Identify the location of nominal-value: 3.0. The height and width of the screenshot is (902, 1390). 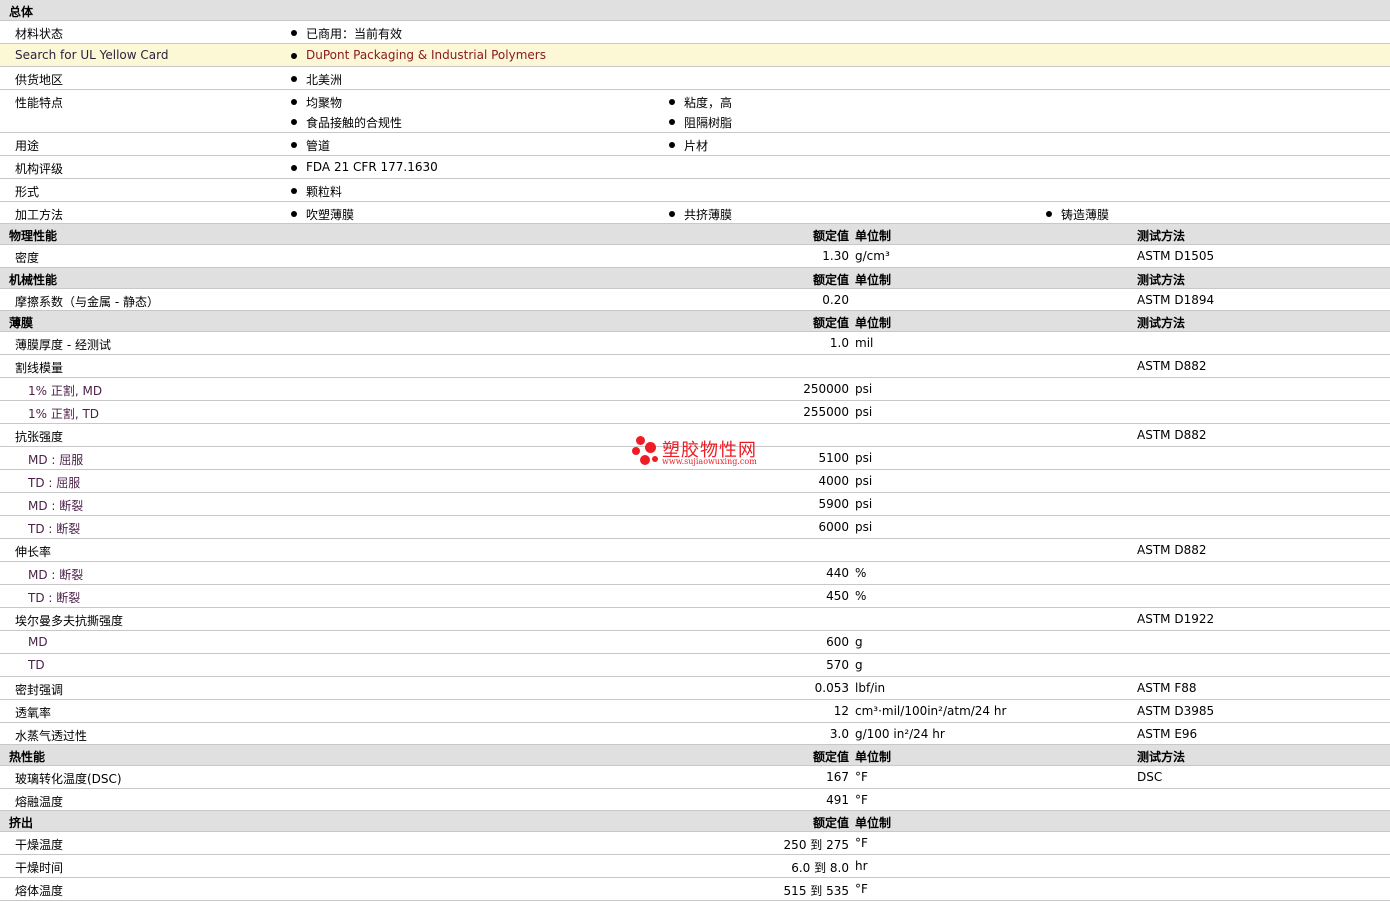
(839, 734).